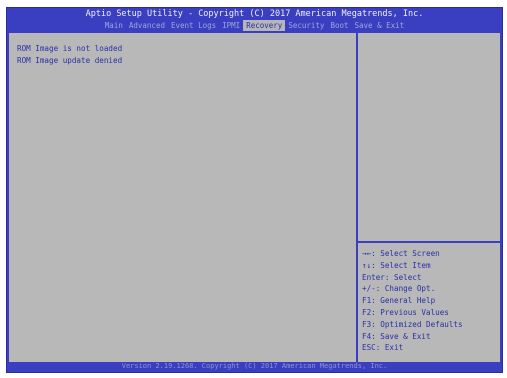 This screenshot has height=378, width=507. What do you see at coordinates (405, 312) in the screenshot?
I see `key-help-previous-values: F2: Previous Values` at bounding box center [405, 312].